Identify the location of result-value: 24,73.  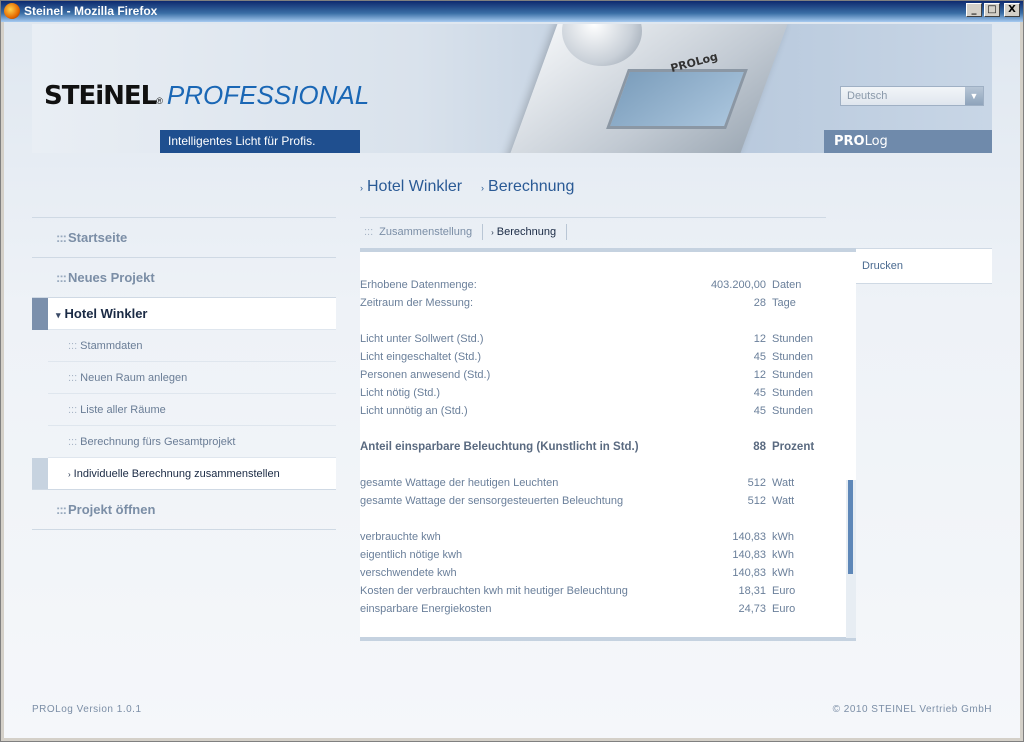
(752, 609).